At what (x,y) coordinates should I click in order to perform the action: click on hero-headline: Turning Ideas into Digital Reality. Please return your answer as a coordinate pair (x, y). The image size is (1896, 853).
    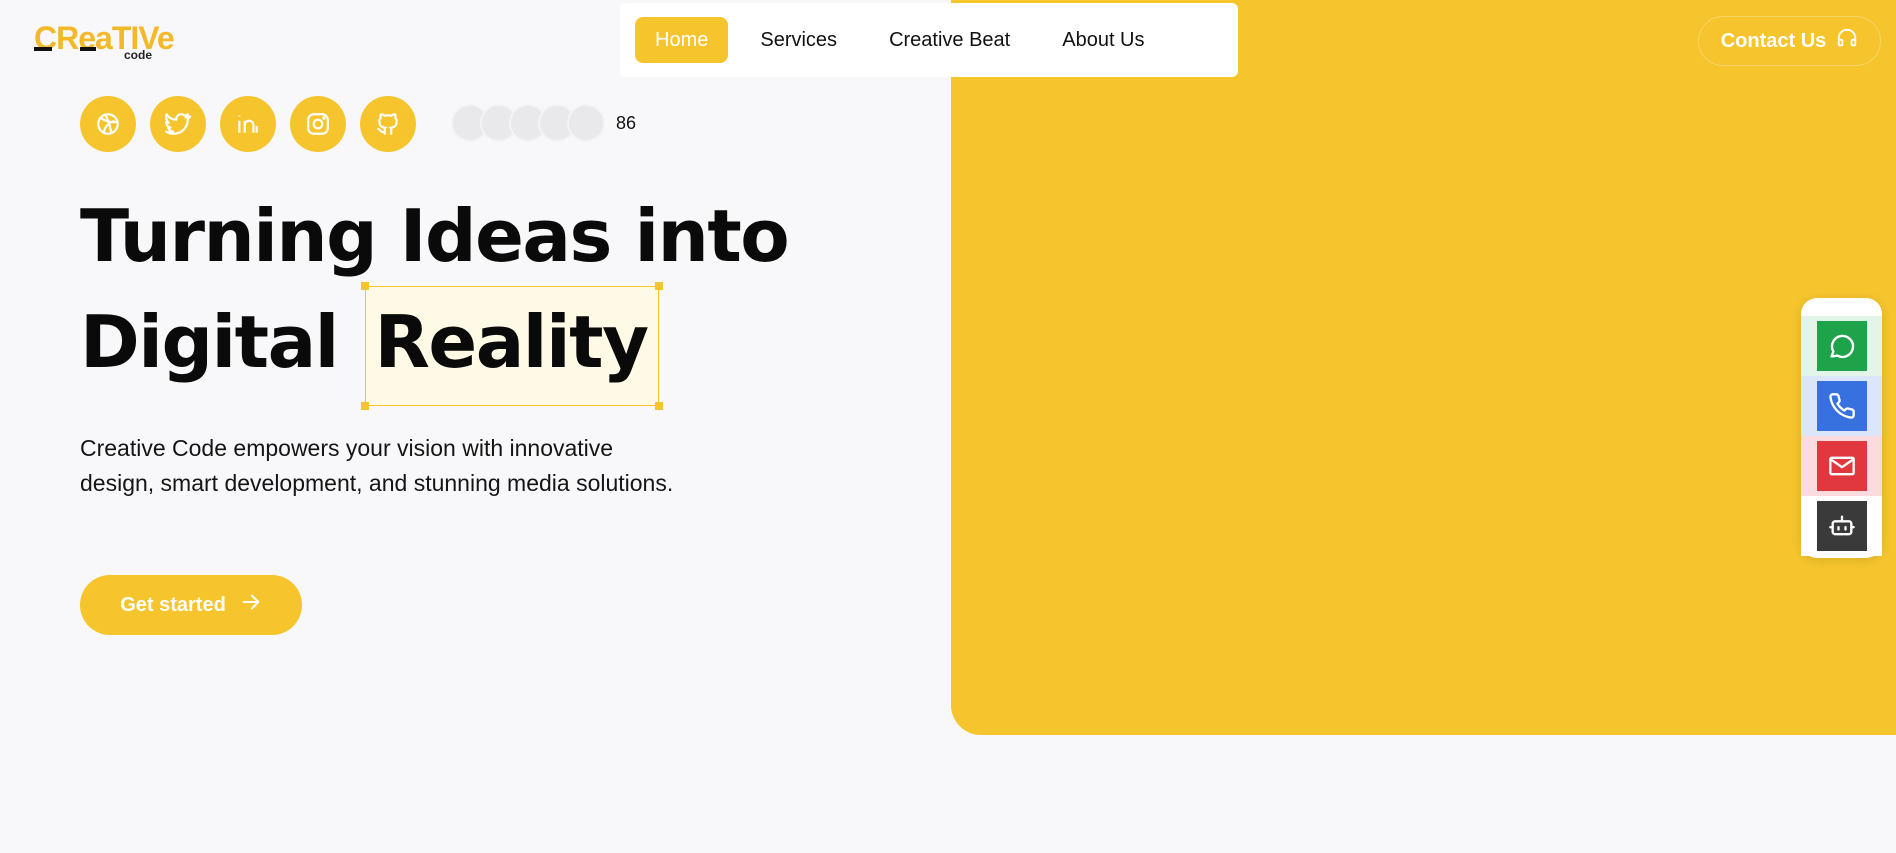
    Looking at the image, I should click on (435, 298).